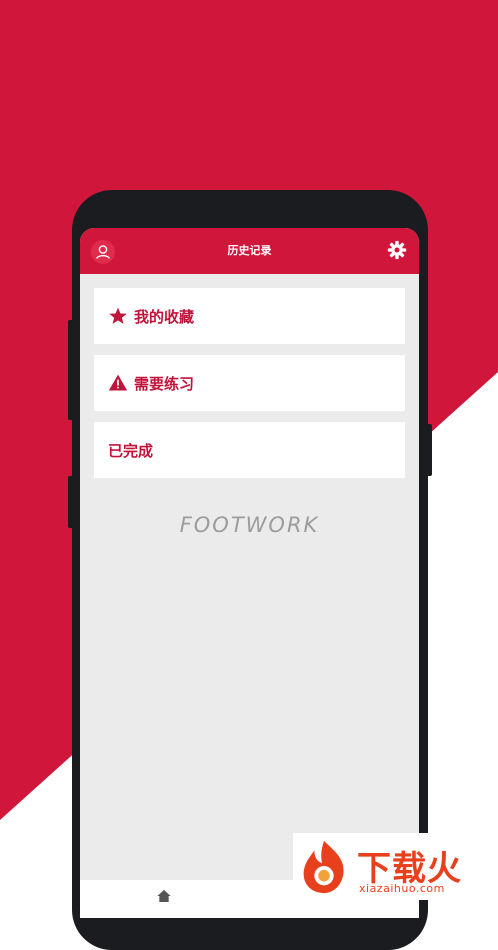 The image size is (498, 950). What do you see at coordinates (323, 867) in the screenshot?
I see `flame-logo-icon` at bounding box center [323, 867].